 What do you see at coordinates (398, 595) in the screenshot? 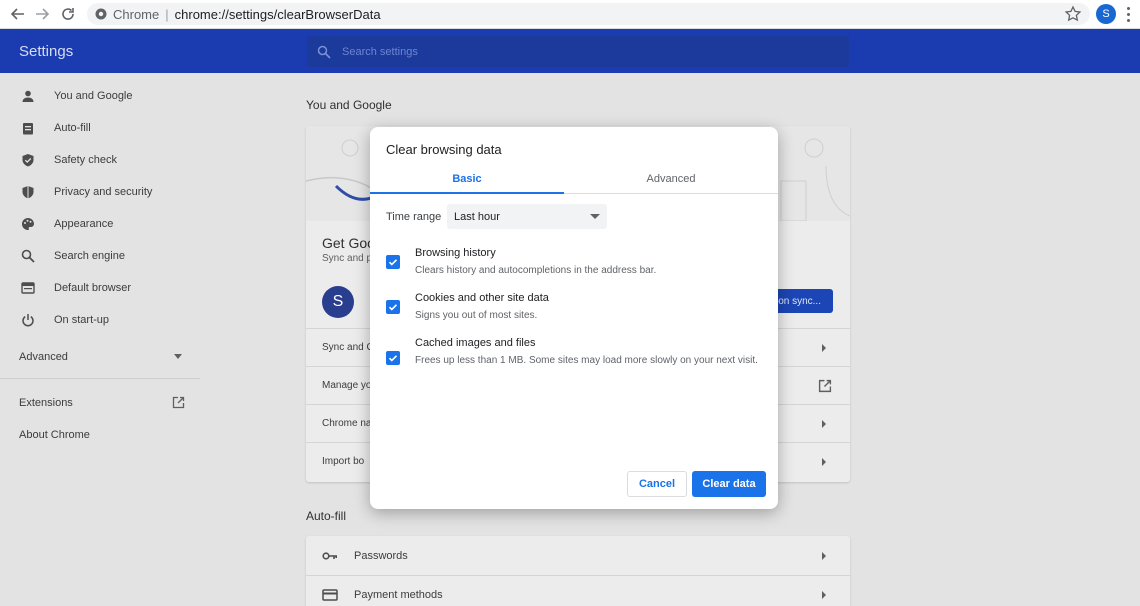
I see `row-label: Payment methods` at bounding box center [398, 595].